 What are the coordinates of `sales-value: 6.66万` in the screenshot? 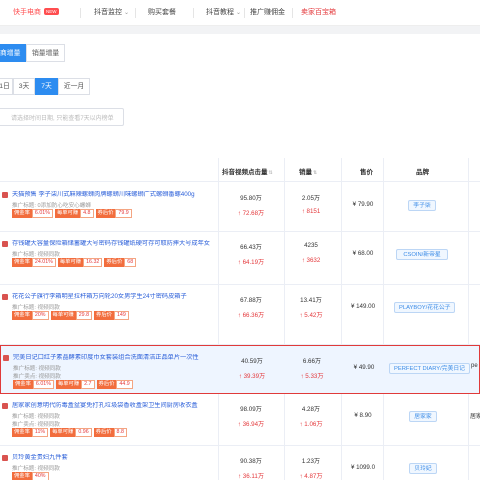 It's located at (312, 361).